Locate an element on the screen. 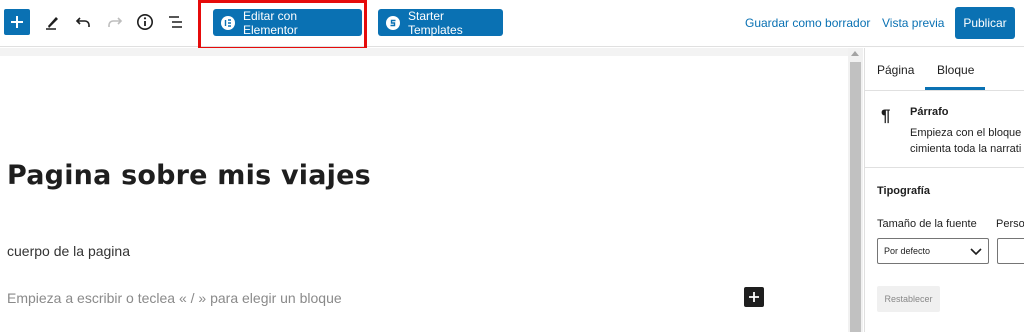 Image resolution: width=1024 pixels, height=332 pixels. pencil-icon is located at coordinates (52, 23).